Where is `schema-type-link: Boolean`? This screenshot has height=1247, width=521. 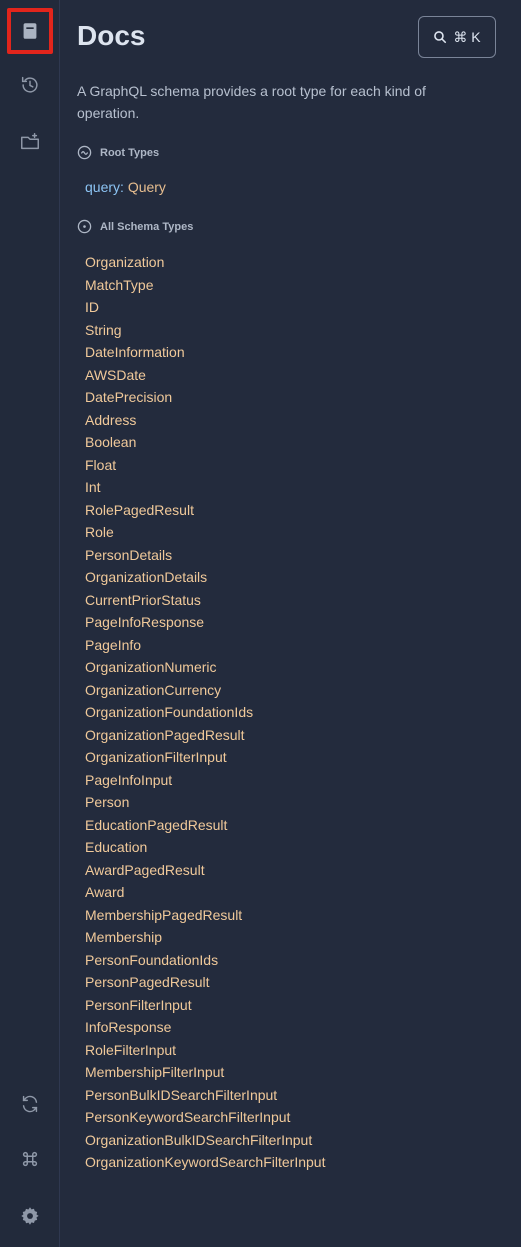 schema-type-link: Boolean is located at coordinates (205, 442).